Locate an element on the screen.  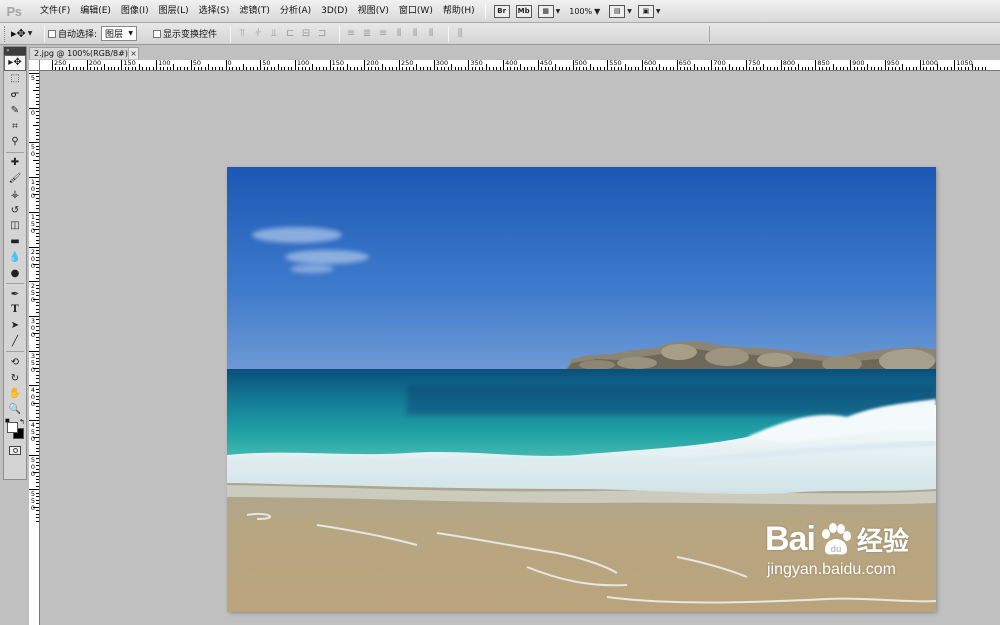
zoom-level-dropdown: 100% ▼ is located at coordinates (584, 11).